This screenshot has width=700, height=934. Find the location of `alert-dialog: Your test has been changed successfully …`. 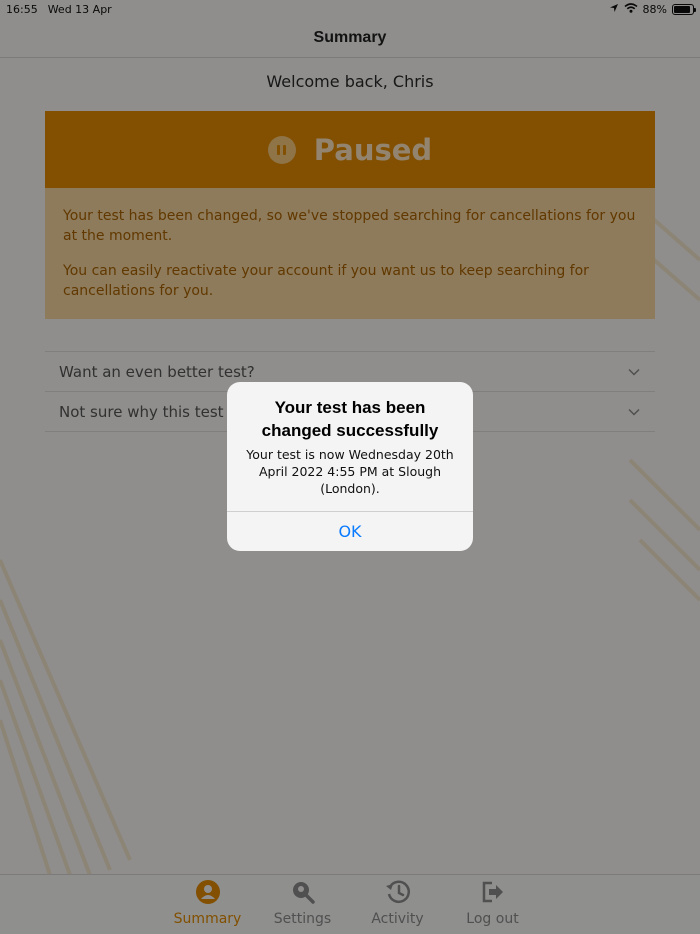

alert-dialog: Your test has been changed successfully … is located at coordinates (350, 466).